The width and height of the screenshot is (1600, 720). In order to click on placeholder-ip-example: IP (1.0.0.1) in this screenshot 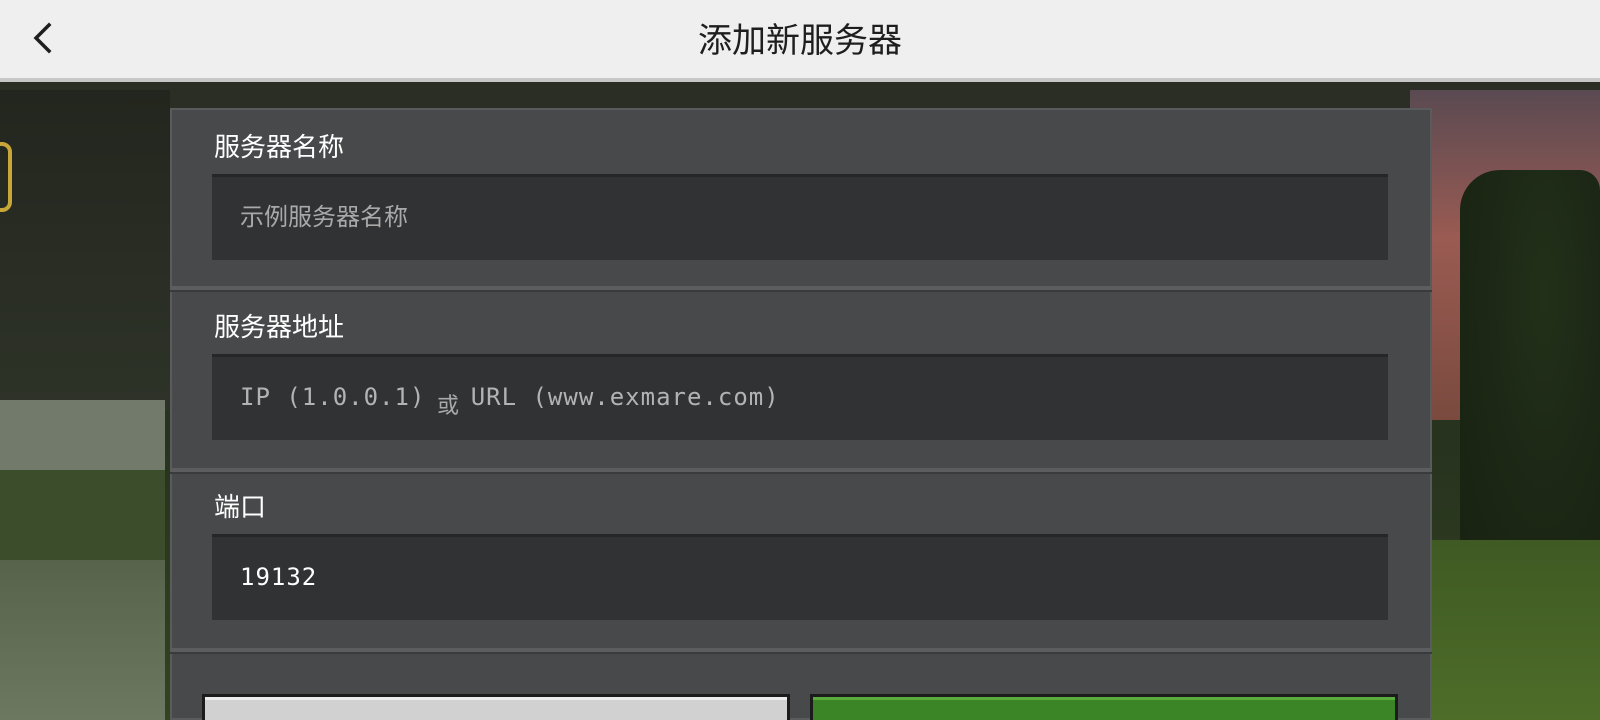, I will do `click(333, 397)`.